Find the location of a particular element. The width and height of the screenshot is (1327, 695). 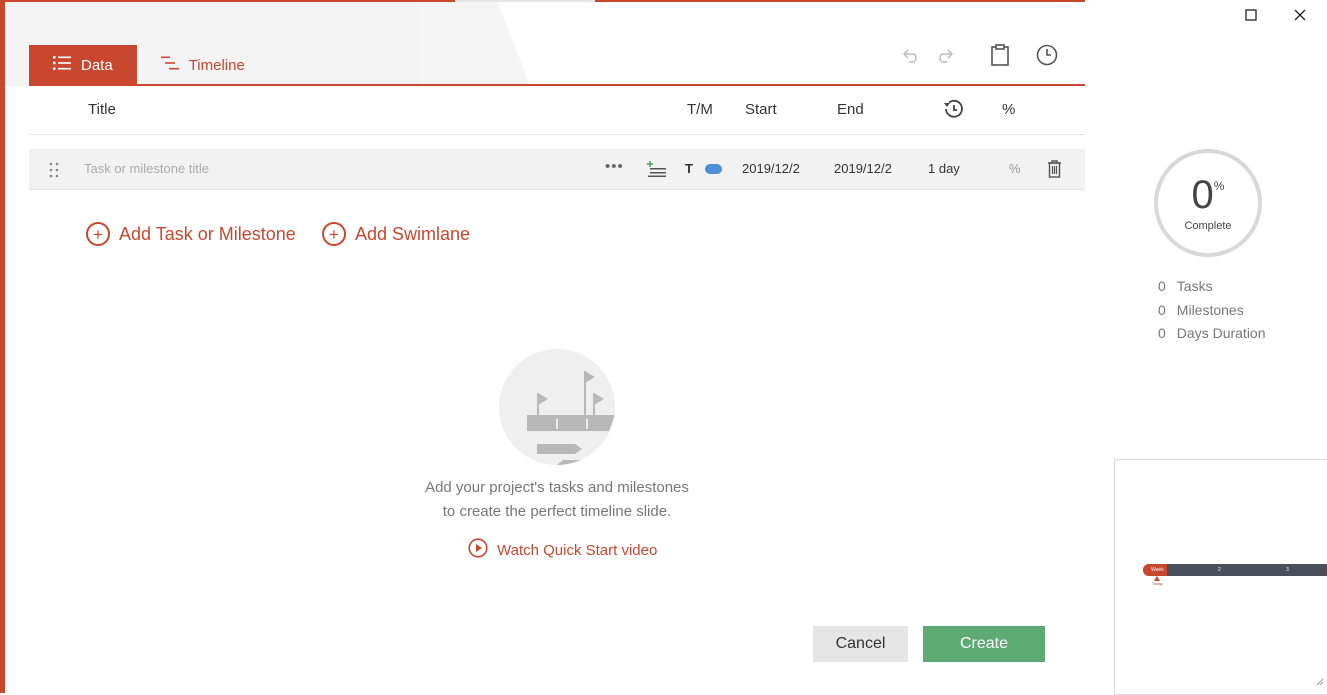

preview-tick-2: 2 is located at coordinates (1219, 570).